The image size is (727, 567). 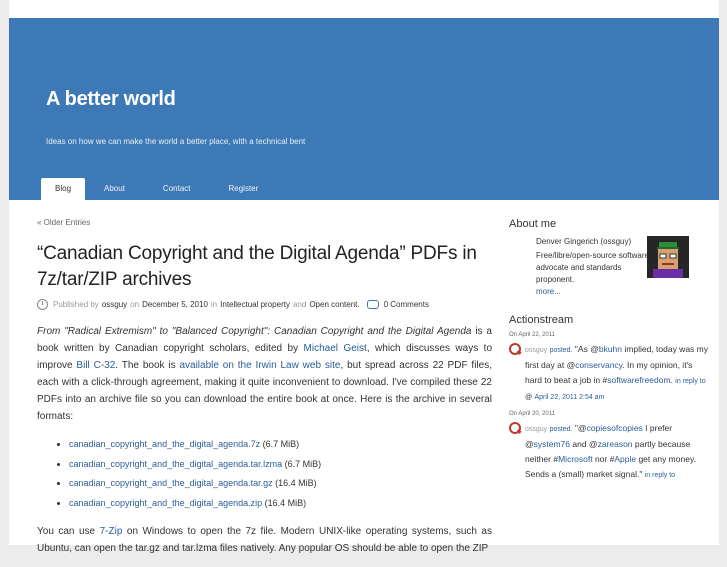 I want to click on nav-item-about: About, so click(x=114, y=189).